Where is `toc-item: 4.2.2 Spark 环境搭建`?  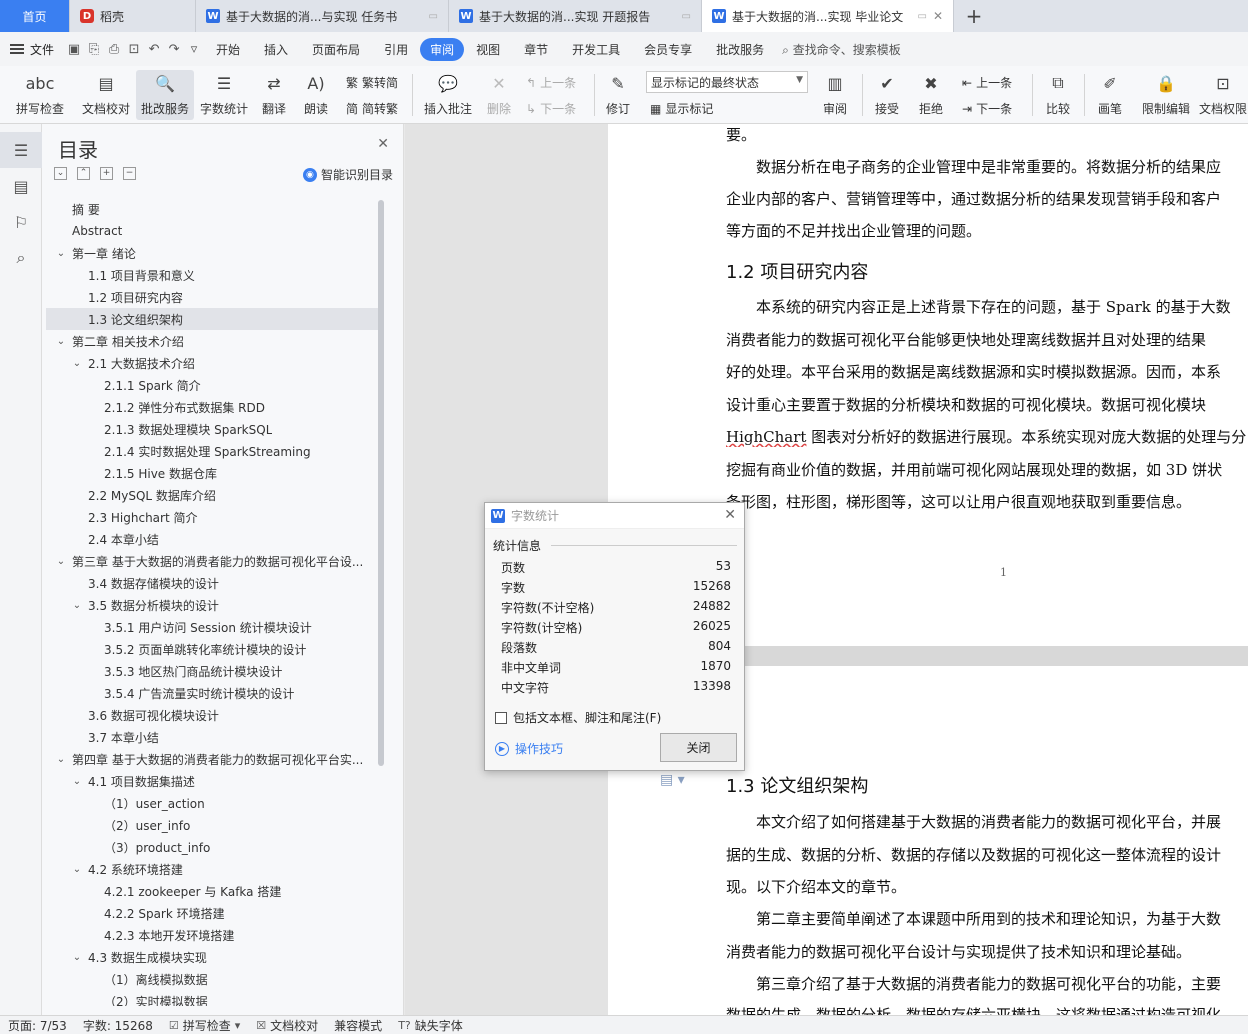
toc-item: 4.2.2 Spark 环境搭建 is located at coordinates (213, 913).